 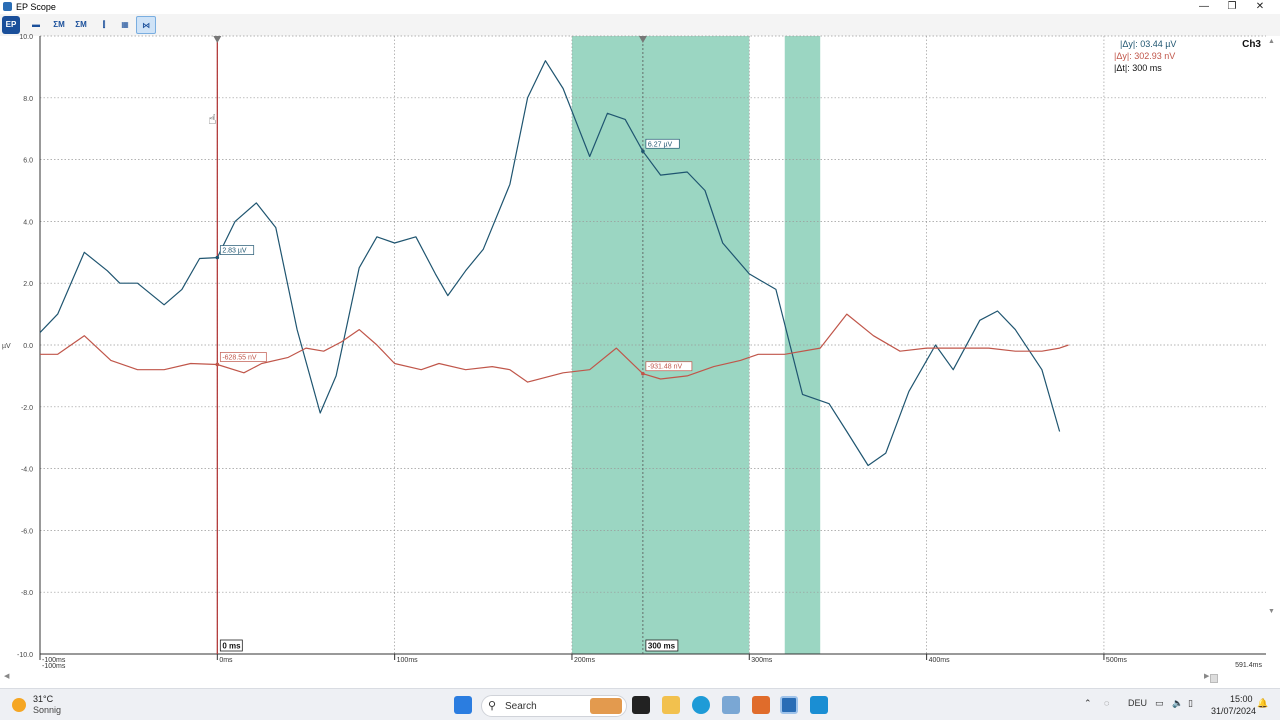 What do you see at coordinates (217, 39) in the screenshot?
I see `cursor-handle-icon` at bounding box center [217, 39].